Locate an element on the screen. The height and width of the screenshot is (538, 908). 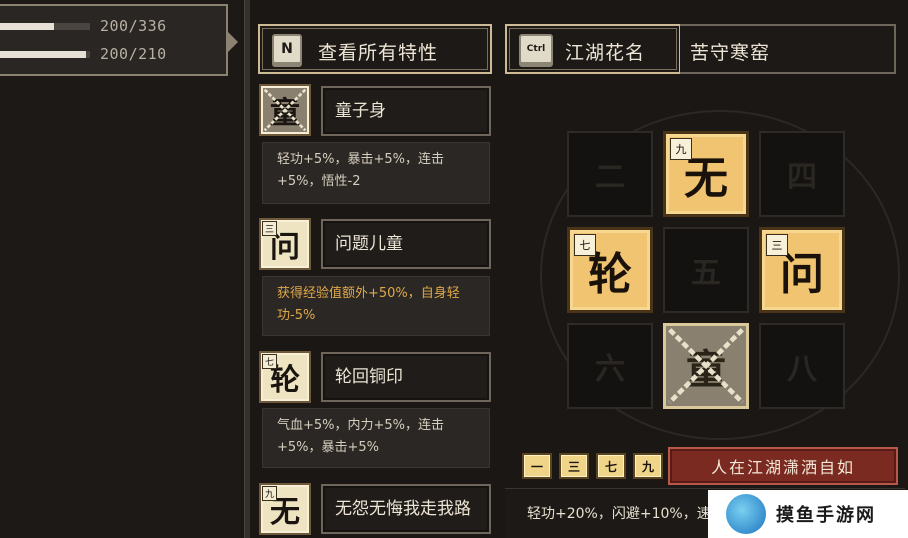
trait-name-box-4: 无怨无悔我走我路 is located at coordinates (406, 509).